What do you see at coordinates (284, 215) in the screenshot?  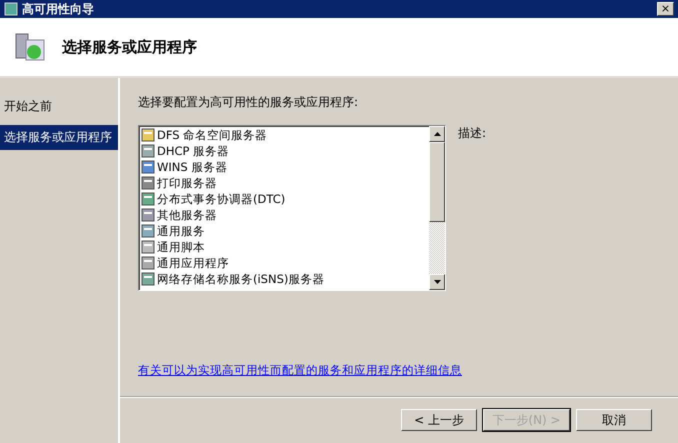 I see `list-item: 其他服务器` at bounding box center [284, 215].